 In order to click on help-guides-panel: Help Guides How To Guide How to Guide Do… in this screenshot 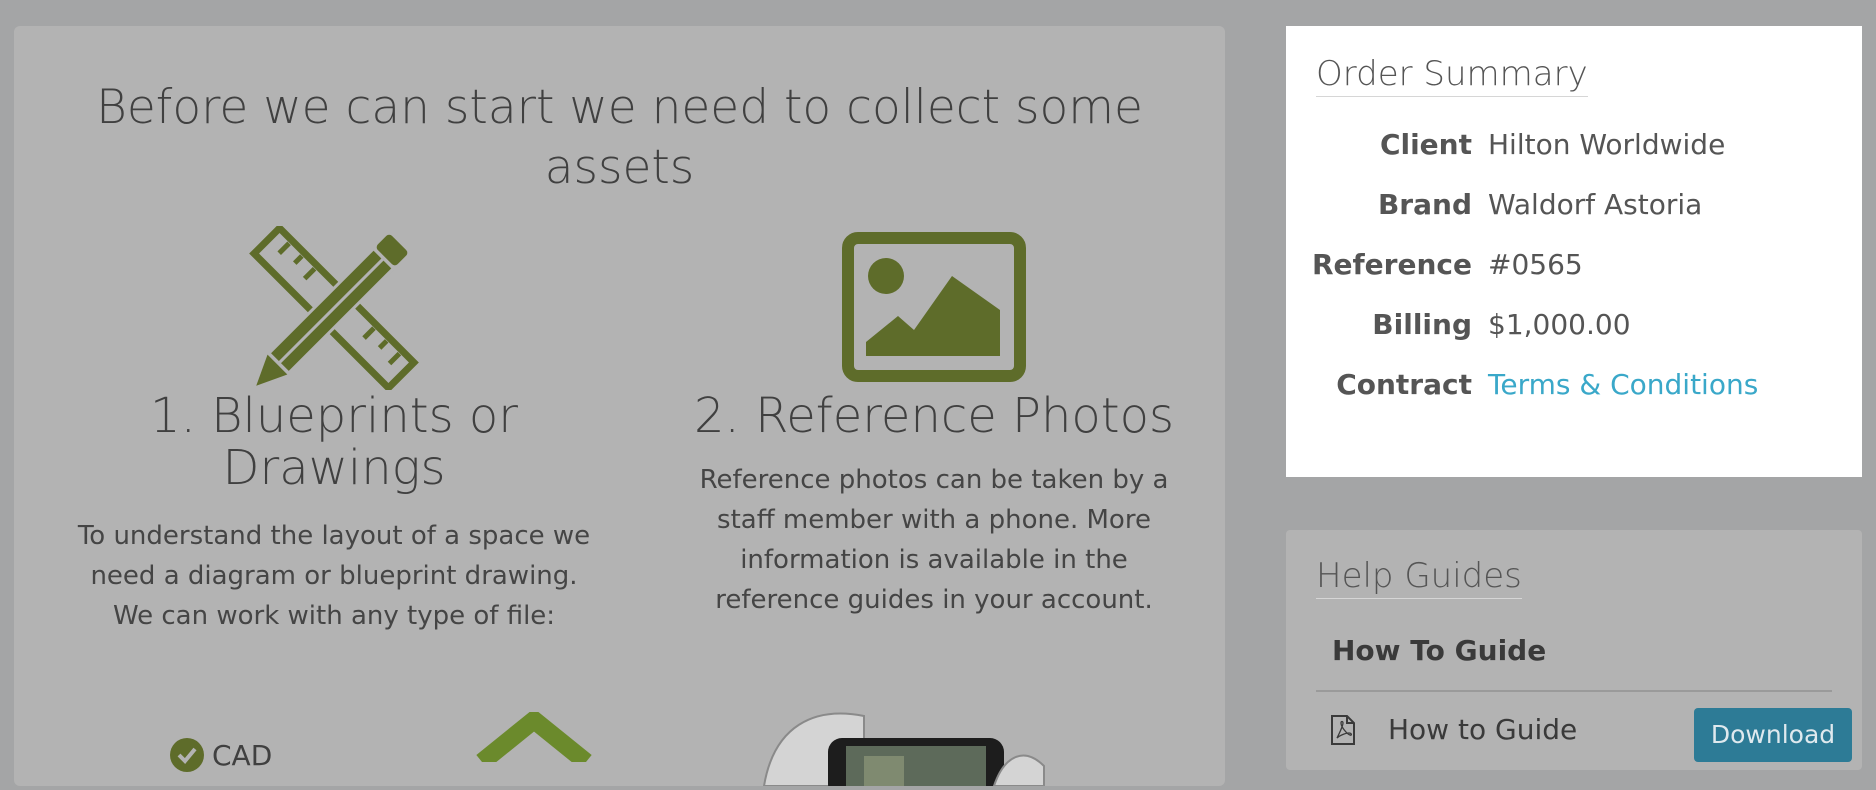, I will do `click(1574, 650)`.